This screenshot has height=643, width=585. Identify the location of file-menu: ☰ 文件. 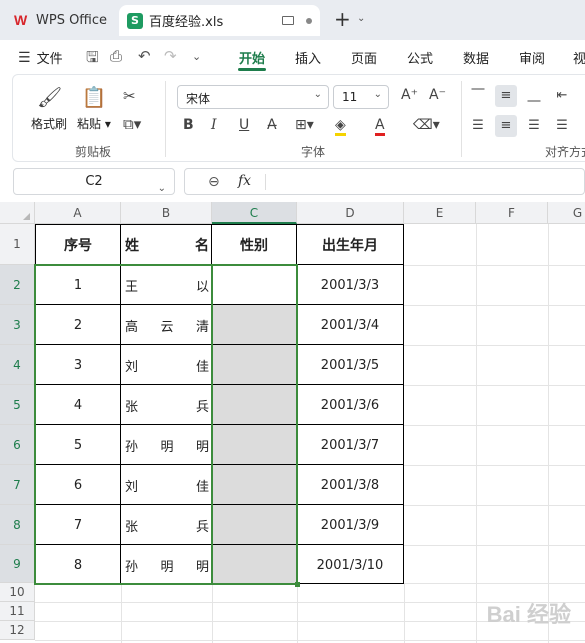
(40, 58).